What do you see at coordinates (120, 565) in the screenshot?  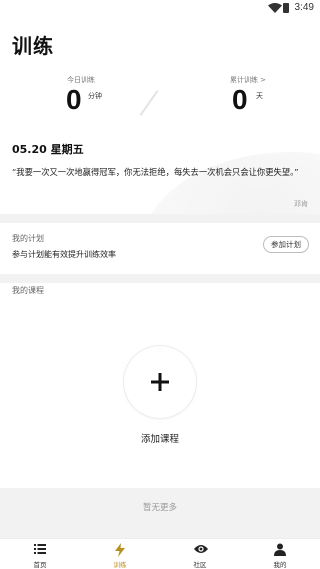 I see `tab-training-label: 训练` at bounding box center [120, 565].